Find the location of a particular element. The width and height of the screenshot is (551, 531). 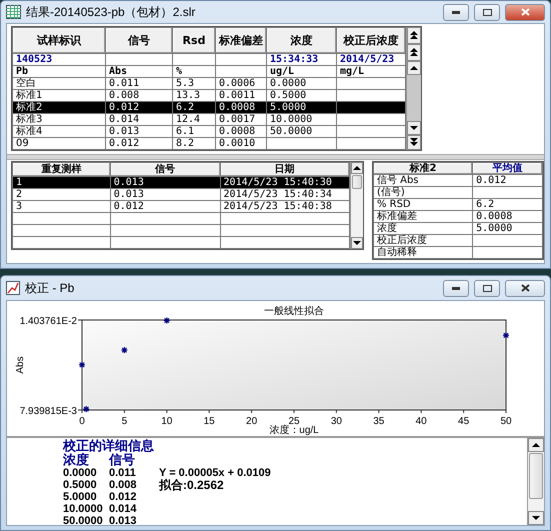

column-header: 试样标识 is located at coordinates (59, 41).